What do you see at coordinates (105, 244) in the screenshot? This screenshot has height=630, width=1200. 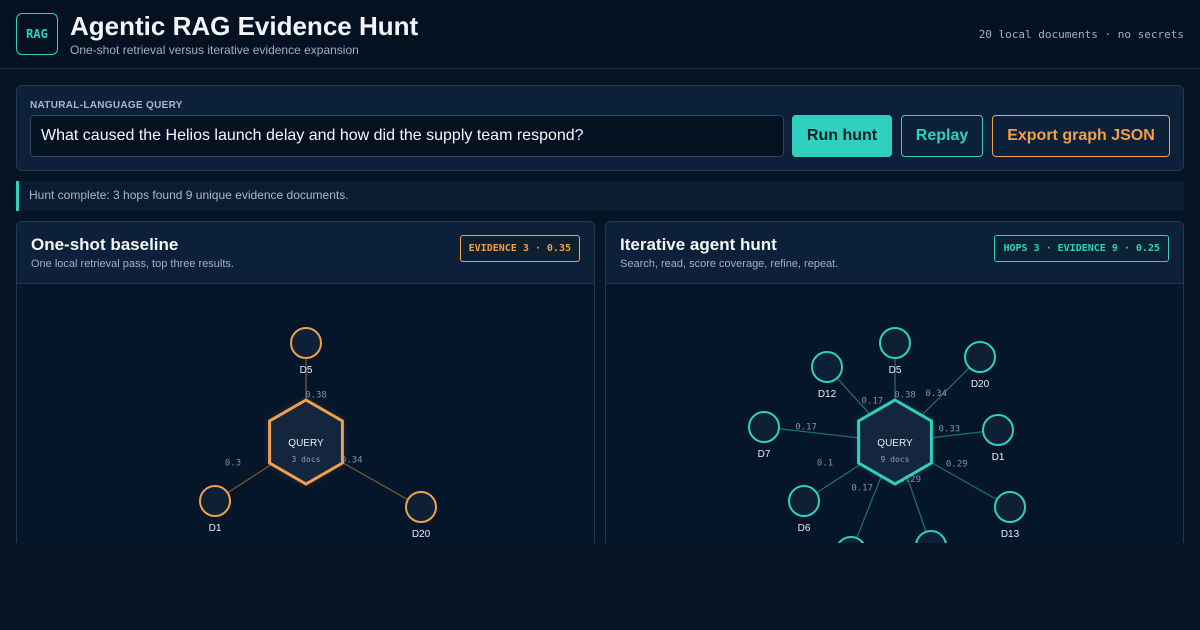 I see `baseline-title: One-shot baseline` at bounding box center [105, 244].